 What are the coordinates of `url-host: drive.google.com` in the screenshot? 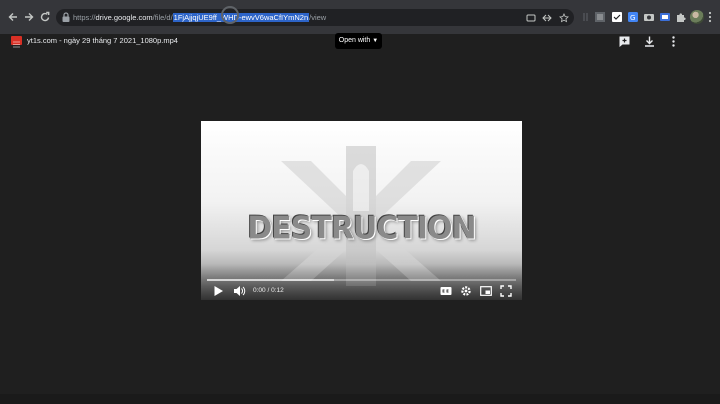 It's located at (124, 17).